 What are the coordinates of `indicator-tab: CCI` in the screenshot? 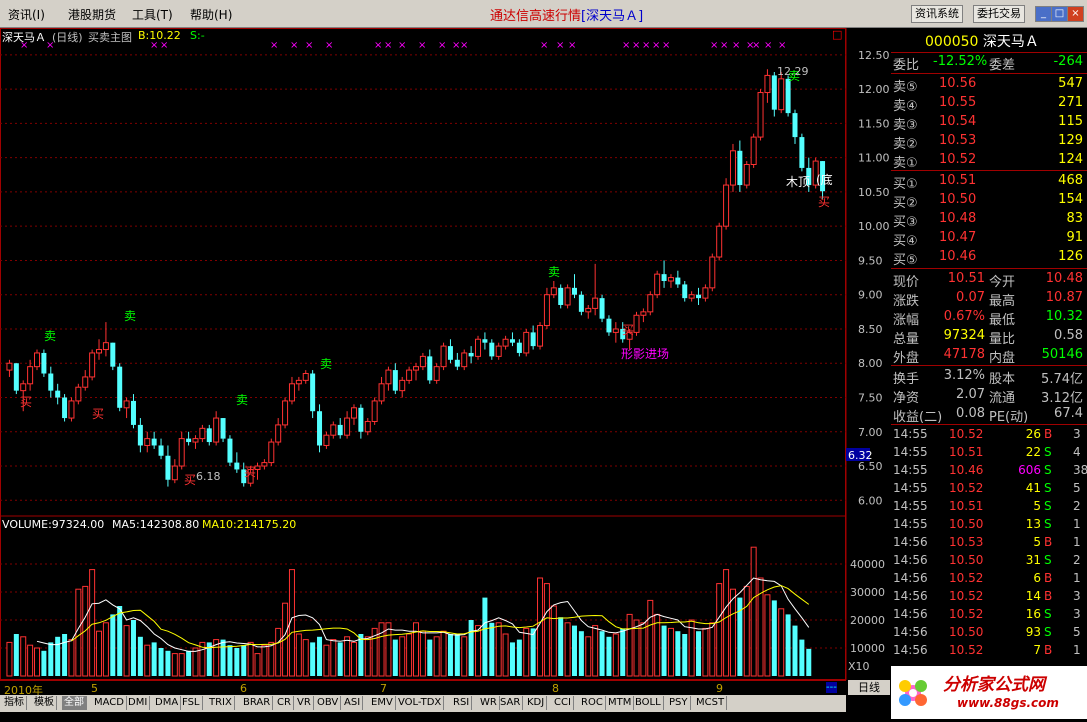 It's located at (563, 703).